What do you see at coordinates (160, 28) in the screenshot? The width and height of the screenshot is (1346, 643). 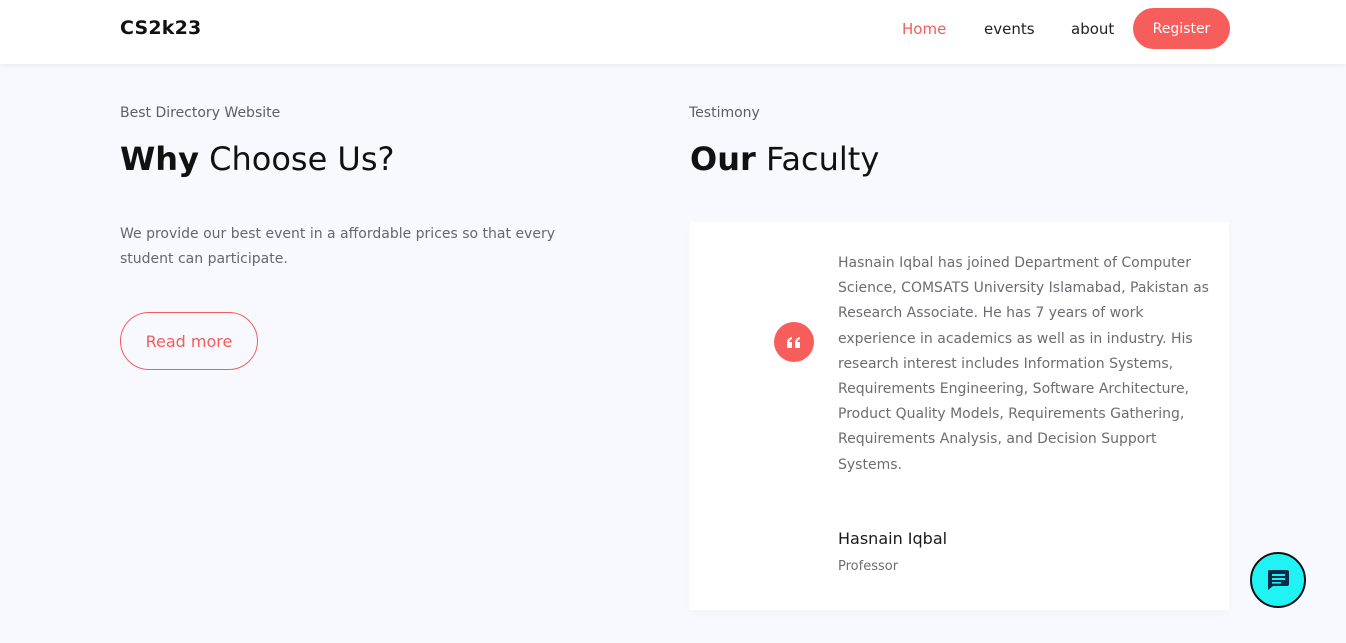 I see `brand-logo: CS2k23` at bounding box center [160, 28].